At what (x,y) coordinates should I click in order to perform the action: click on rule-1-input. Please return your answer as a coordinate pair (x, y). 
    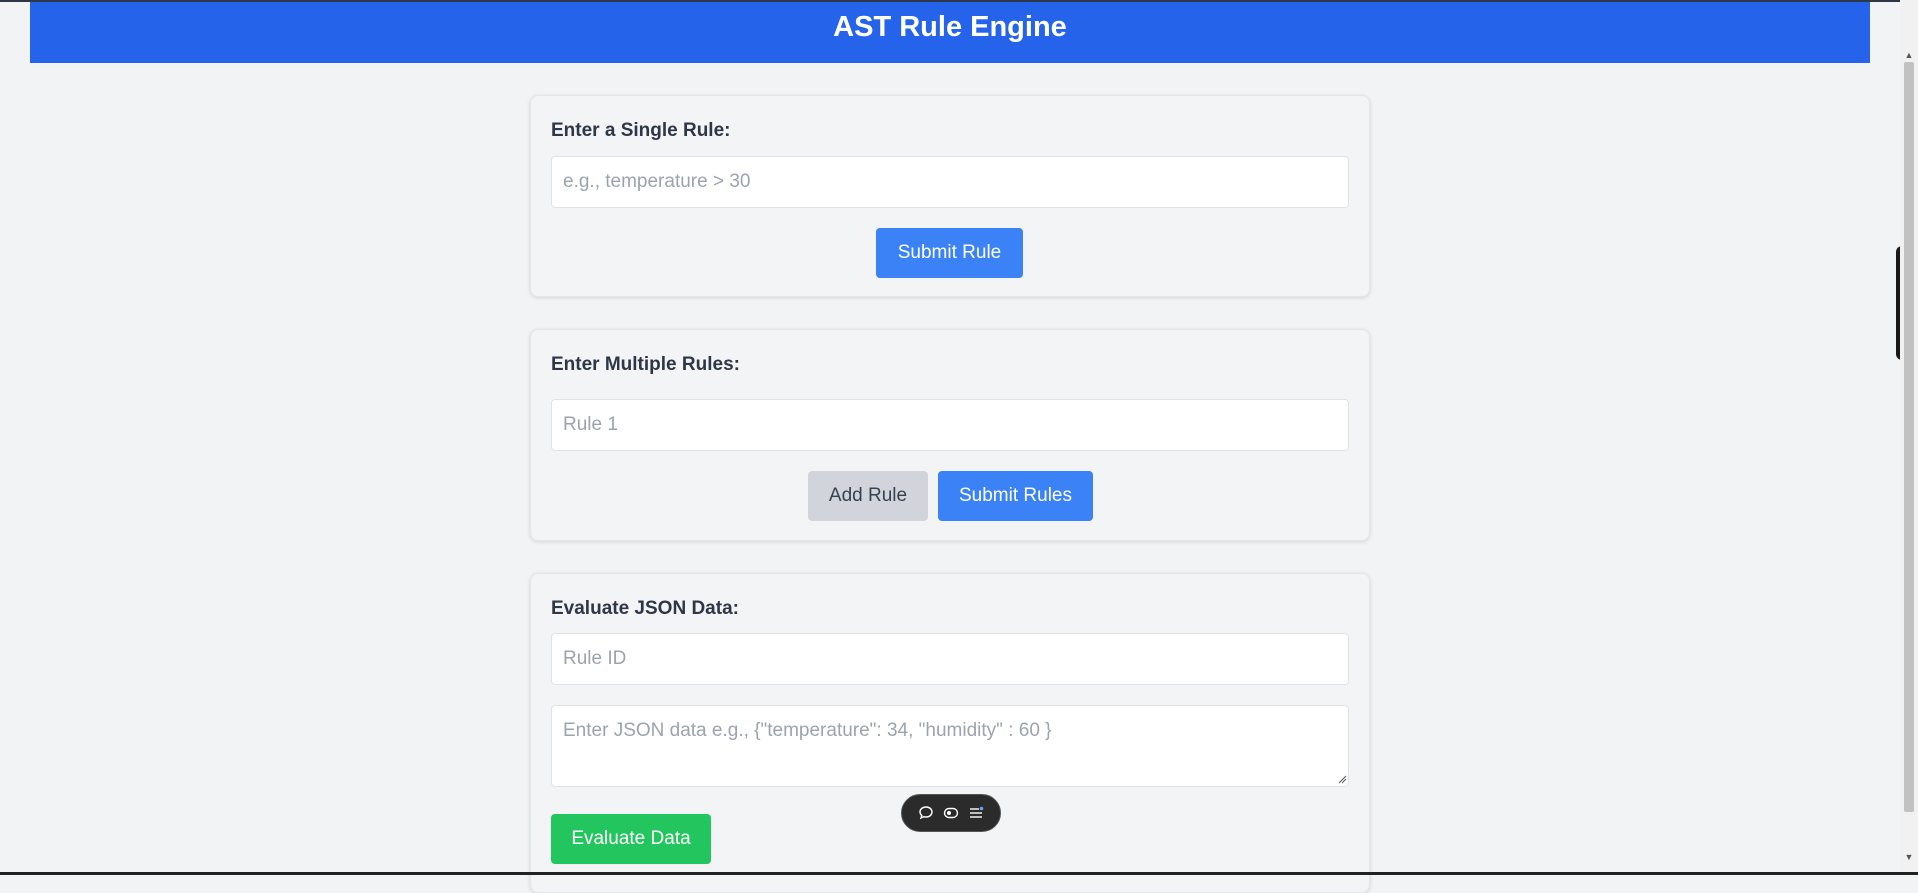
    Looking at the image, I should click on (950, 425).